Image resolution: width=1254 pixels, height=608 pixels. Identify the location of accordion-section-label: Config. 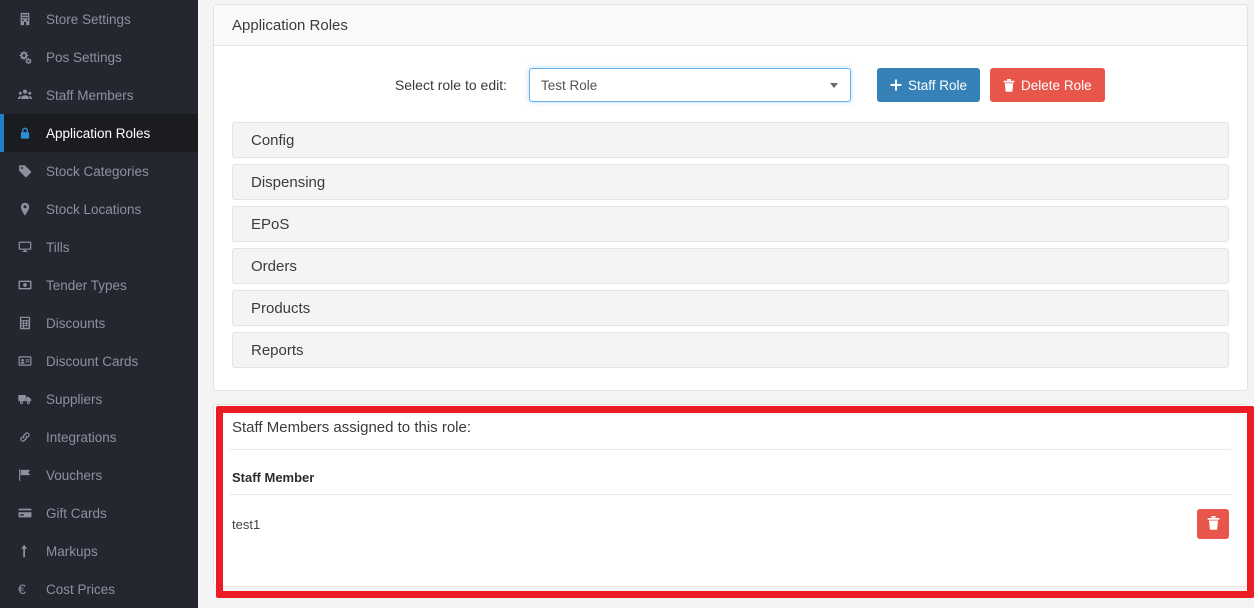
(273, 140).